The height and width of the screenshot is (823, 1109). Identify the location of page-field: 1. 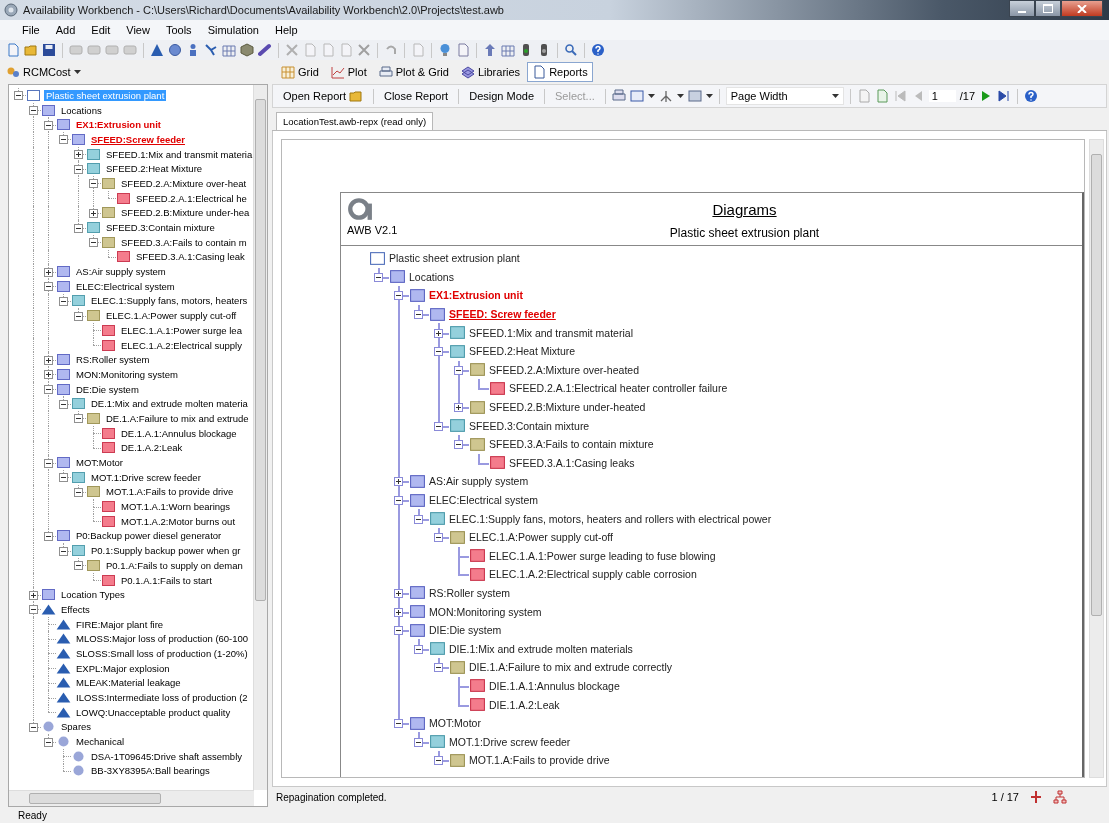
(942, 96).